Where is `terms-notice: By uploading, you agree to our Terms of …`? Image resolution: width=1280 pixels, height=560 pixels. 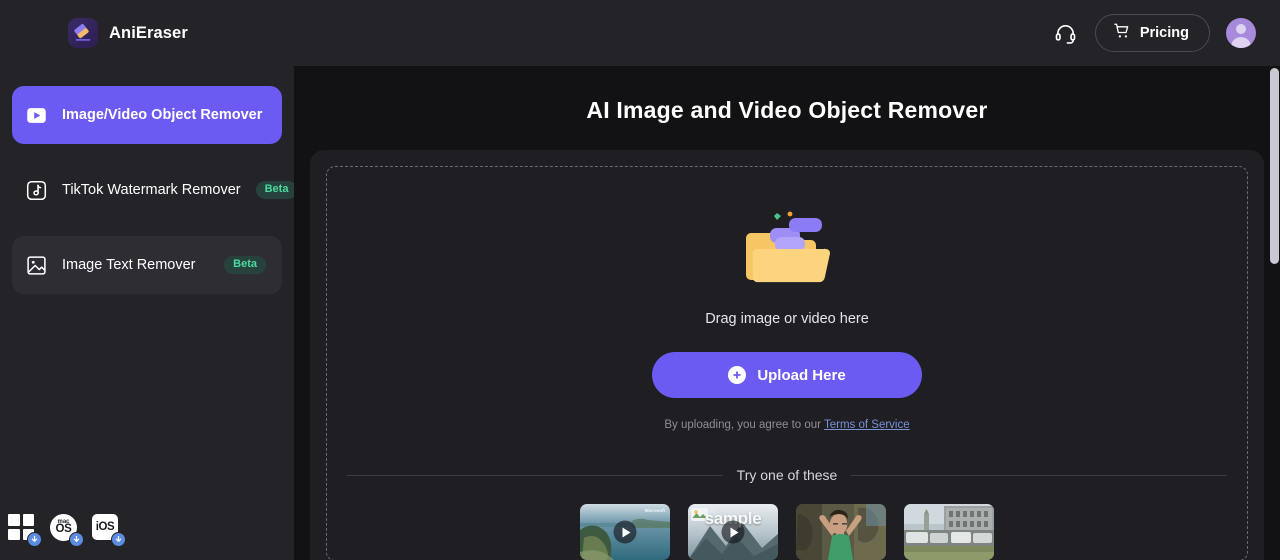
terms-notice: By uploading, you agree to our Terms of … is located at coordinates (786, 425).